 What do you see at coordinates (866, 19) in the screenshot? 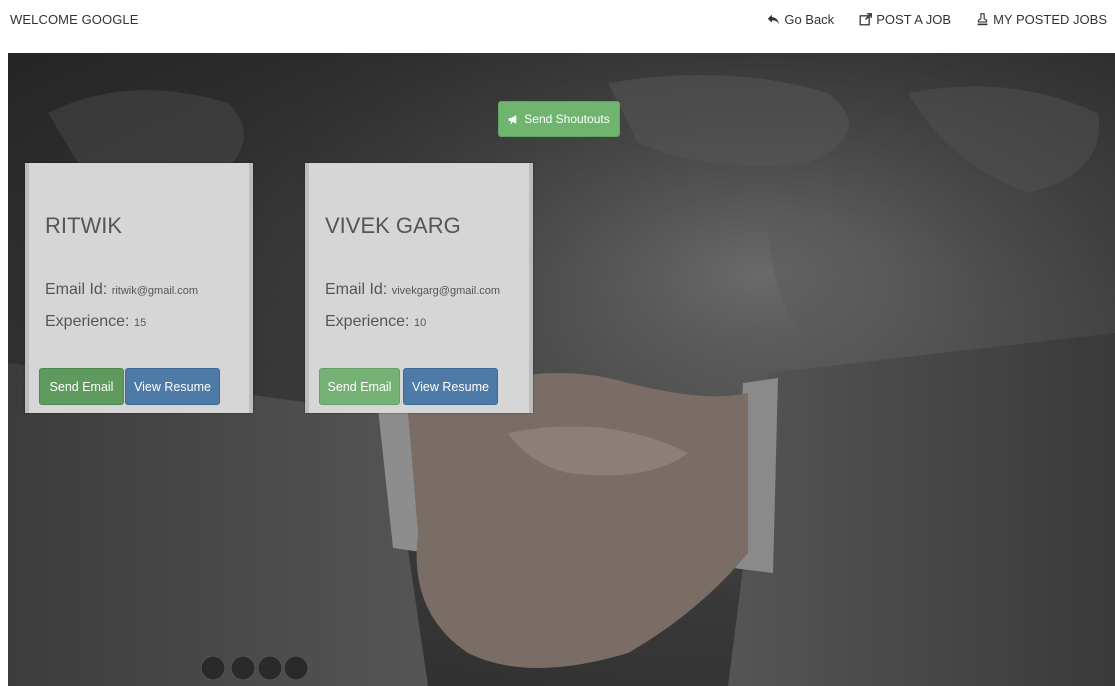
I see `external-edit-icon` at bounding box center [866, 19].